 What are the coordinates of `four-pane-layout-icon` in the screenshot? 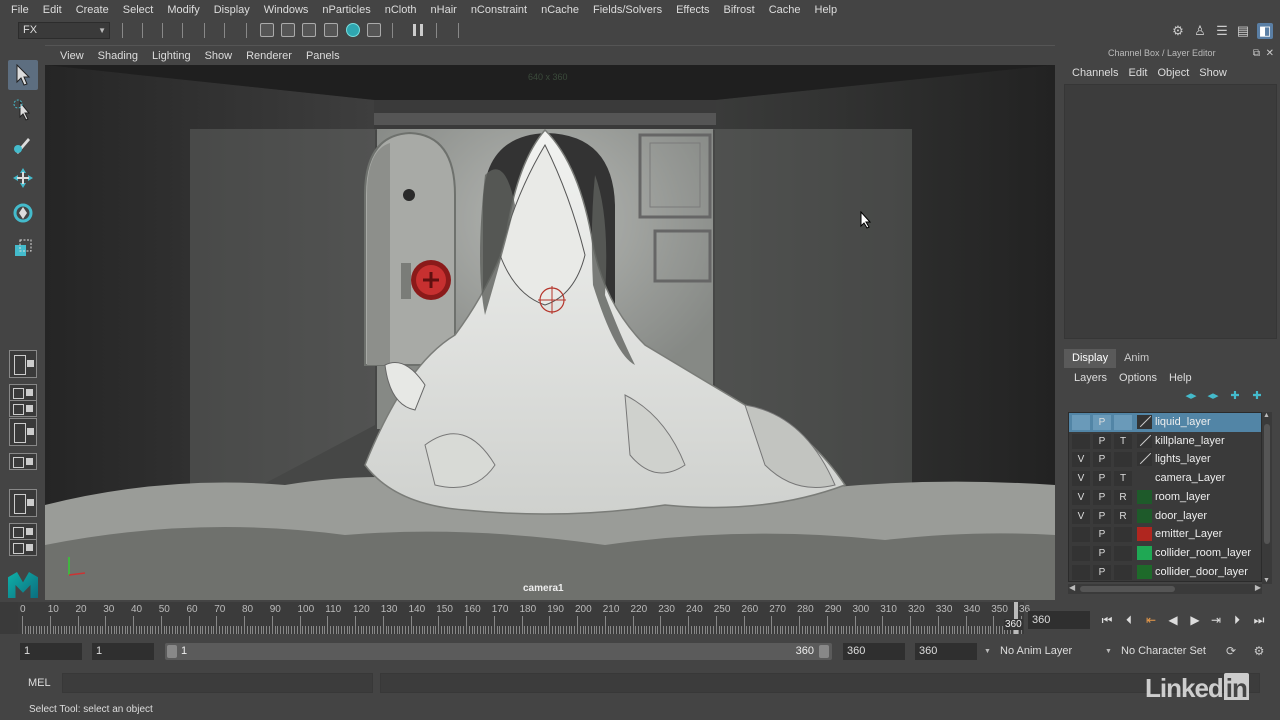 It's located at (23, 392).